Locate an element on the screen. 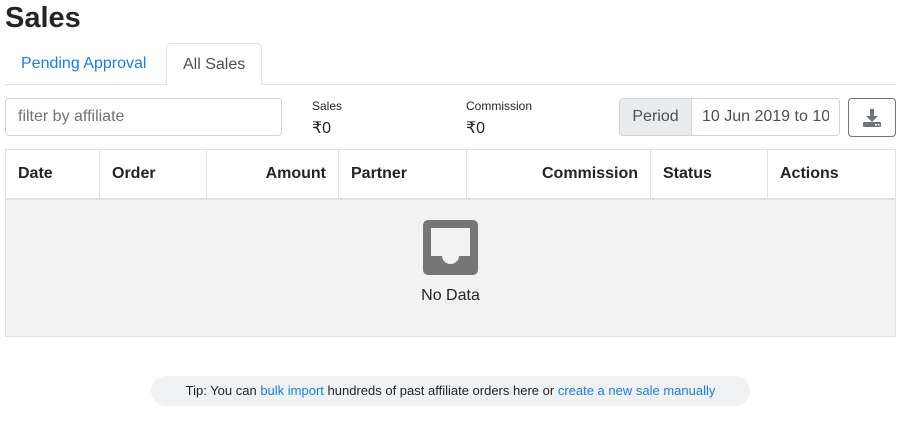 The image size is (907, 423). tab-pending-approval: Pending Approval is located at coordinates (83, 64).